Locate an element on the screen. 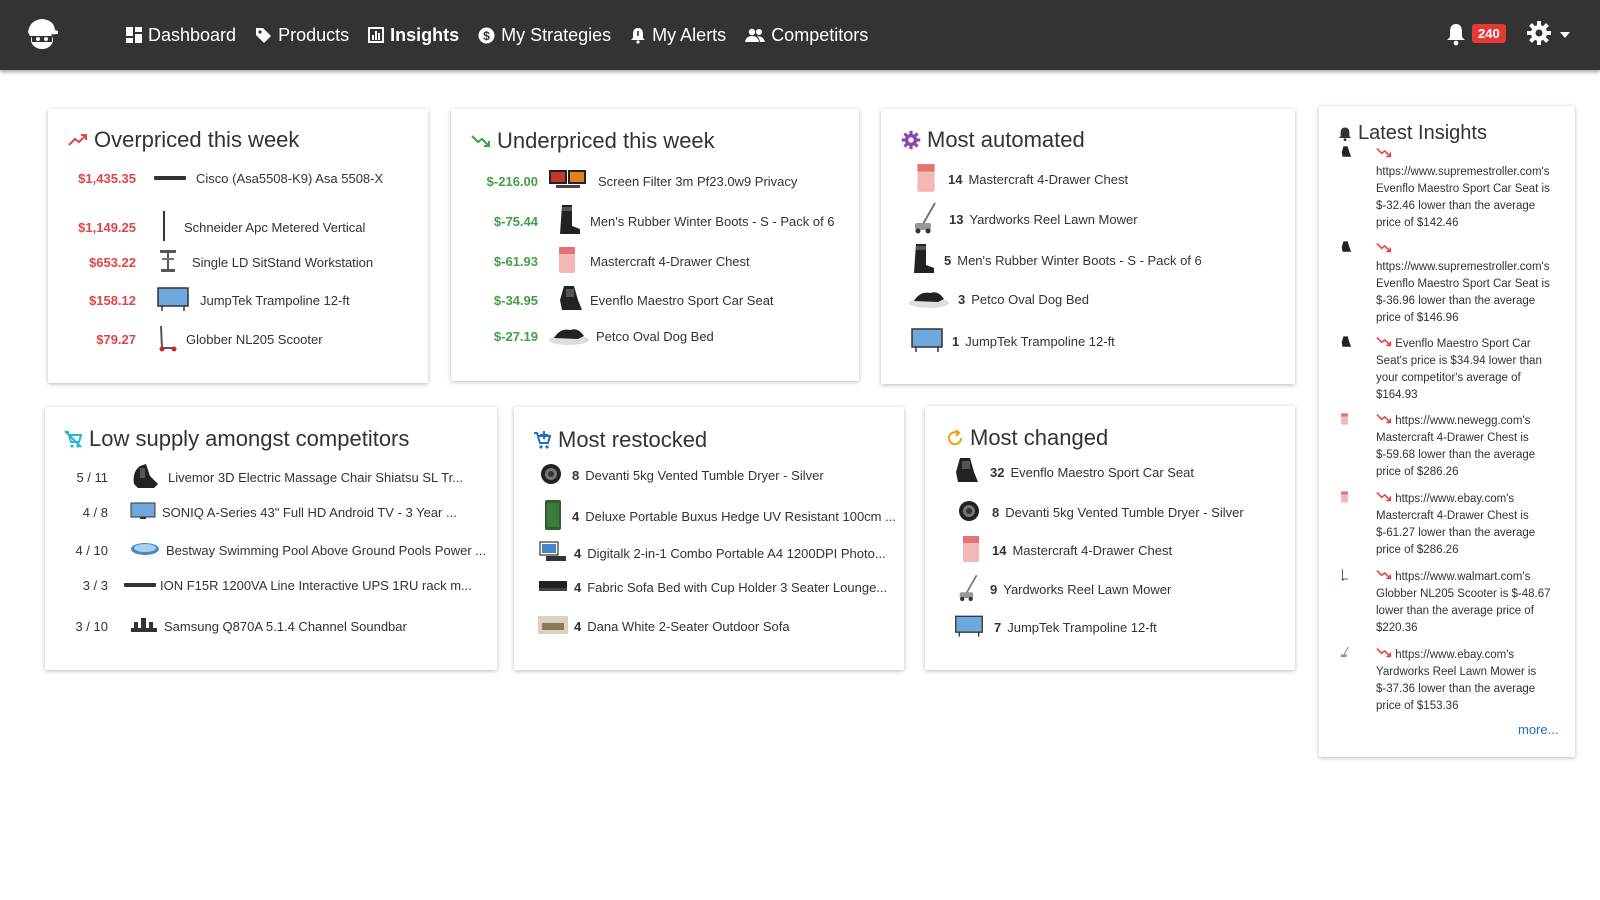  nav-dashboard: Dashboard is located at coordinates (181, 35).